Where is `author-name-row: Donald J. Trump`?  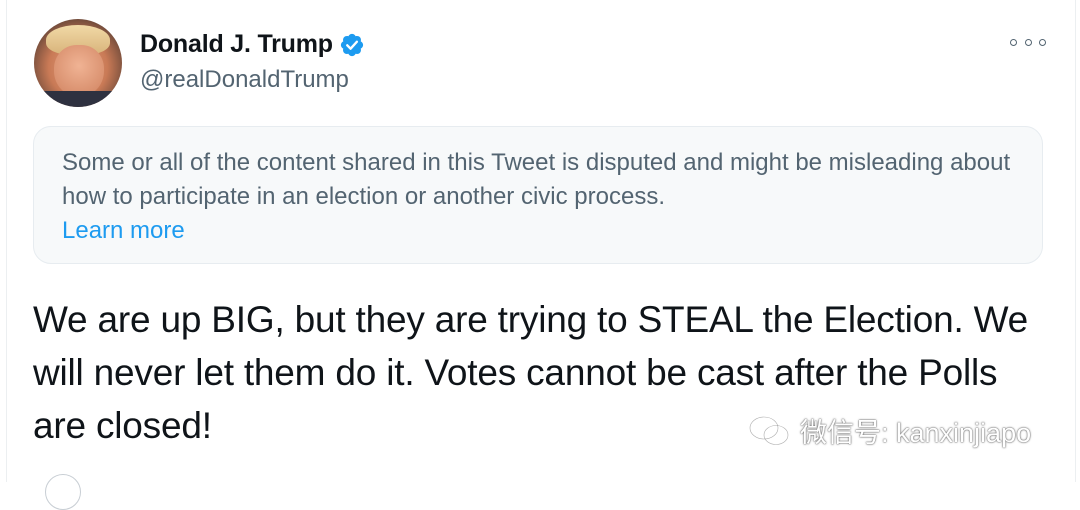 author-name-row: Donald J. Trump is located at coordinates (252, 44).